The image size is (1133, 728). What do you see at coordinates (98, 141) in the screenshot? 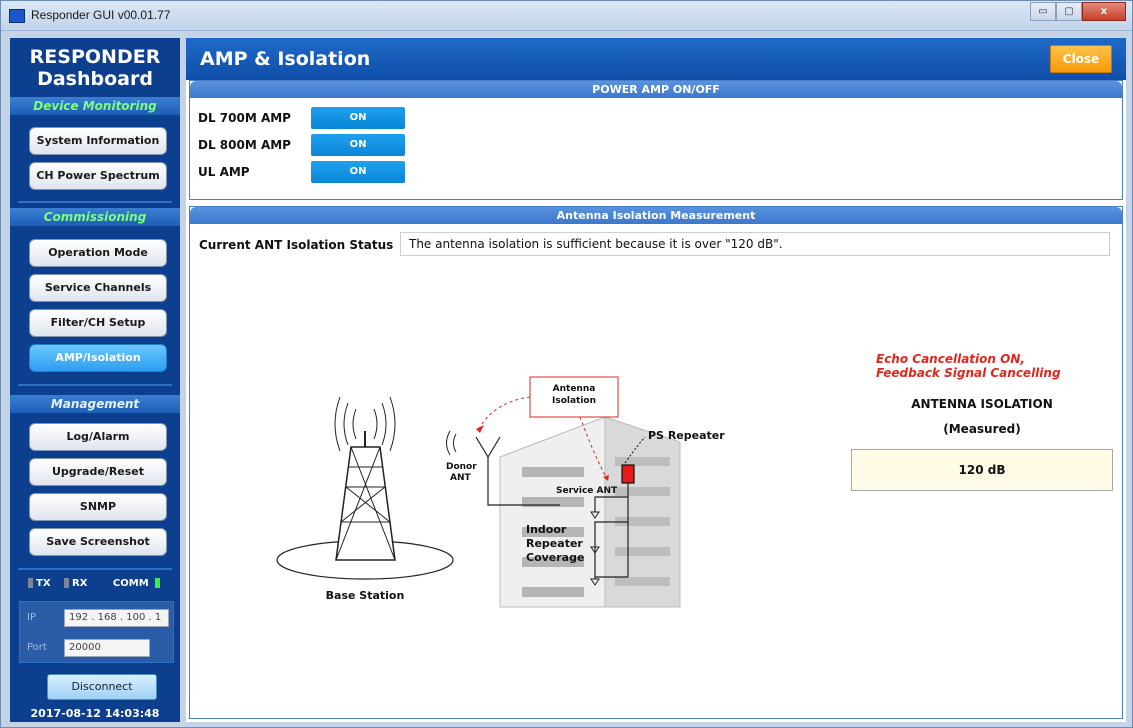
I see `sidebar-item-system-information: System Information` at bounding box center [98, 141].